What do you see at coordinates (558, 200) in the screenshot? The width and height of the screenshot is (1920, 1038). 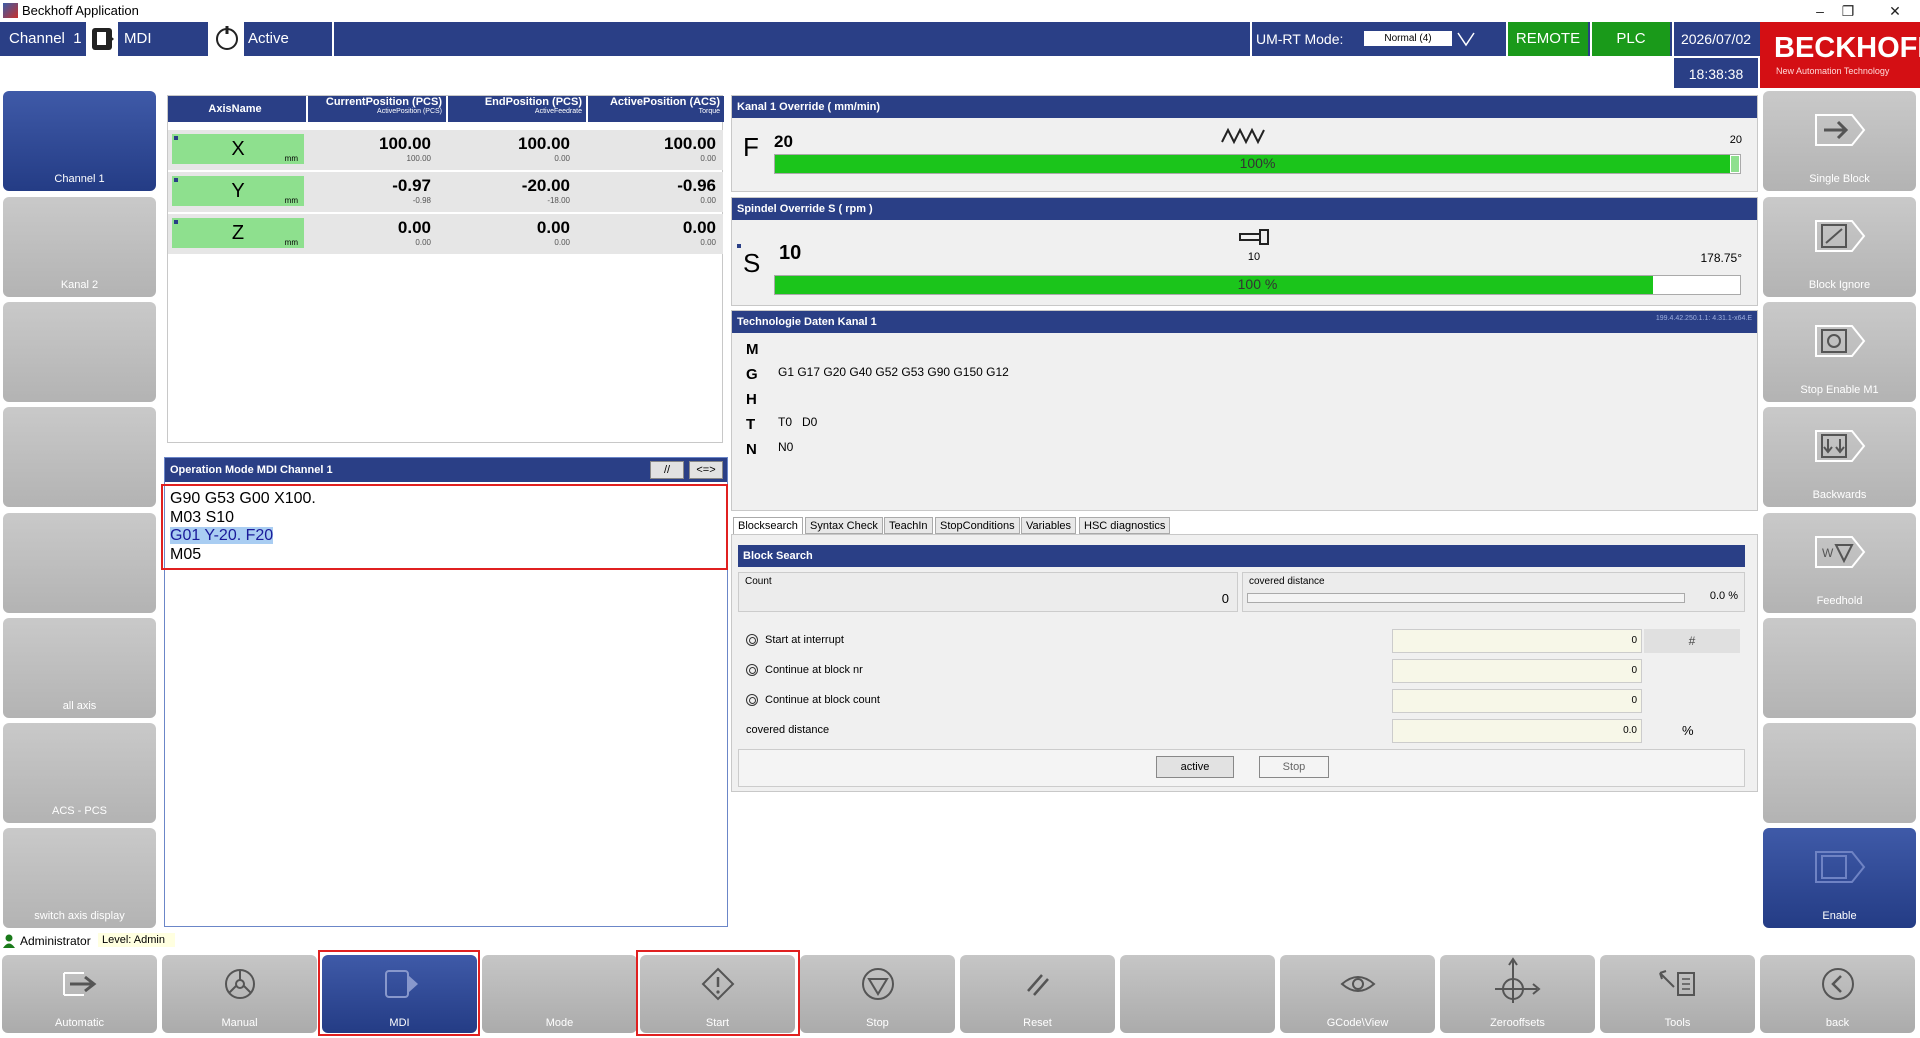 I see `active-feedrate: -18.00` at bounding box center [558, 200].